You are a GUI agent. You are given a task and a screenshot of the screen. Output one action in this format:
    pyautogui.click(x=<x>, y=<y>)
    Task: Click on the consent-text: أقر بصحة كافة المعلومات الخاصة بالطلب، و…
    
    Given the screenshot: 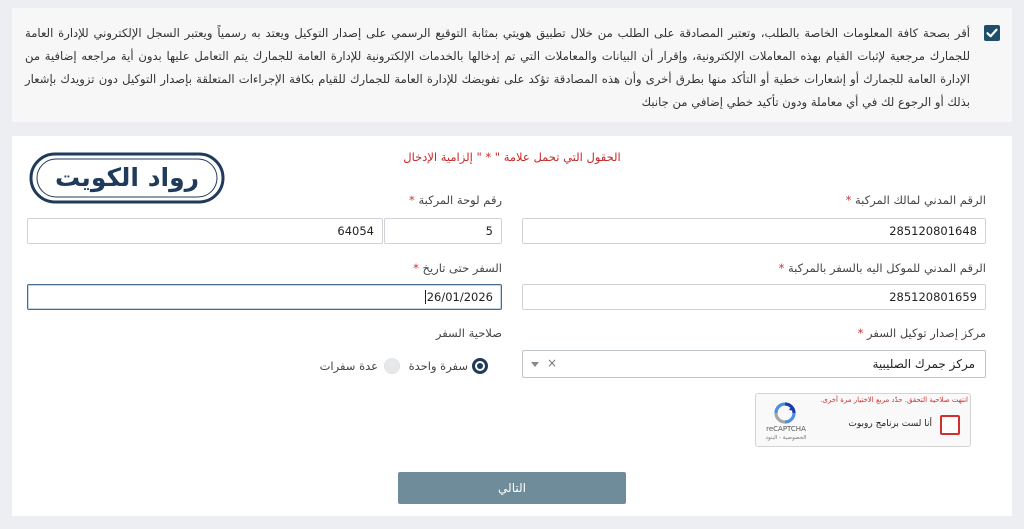 What is the action you would take?
    pyautogui.click(x=497, y=67)
    